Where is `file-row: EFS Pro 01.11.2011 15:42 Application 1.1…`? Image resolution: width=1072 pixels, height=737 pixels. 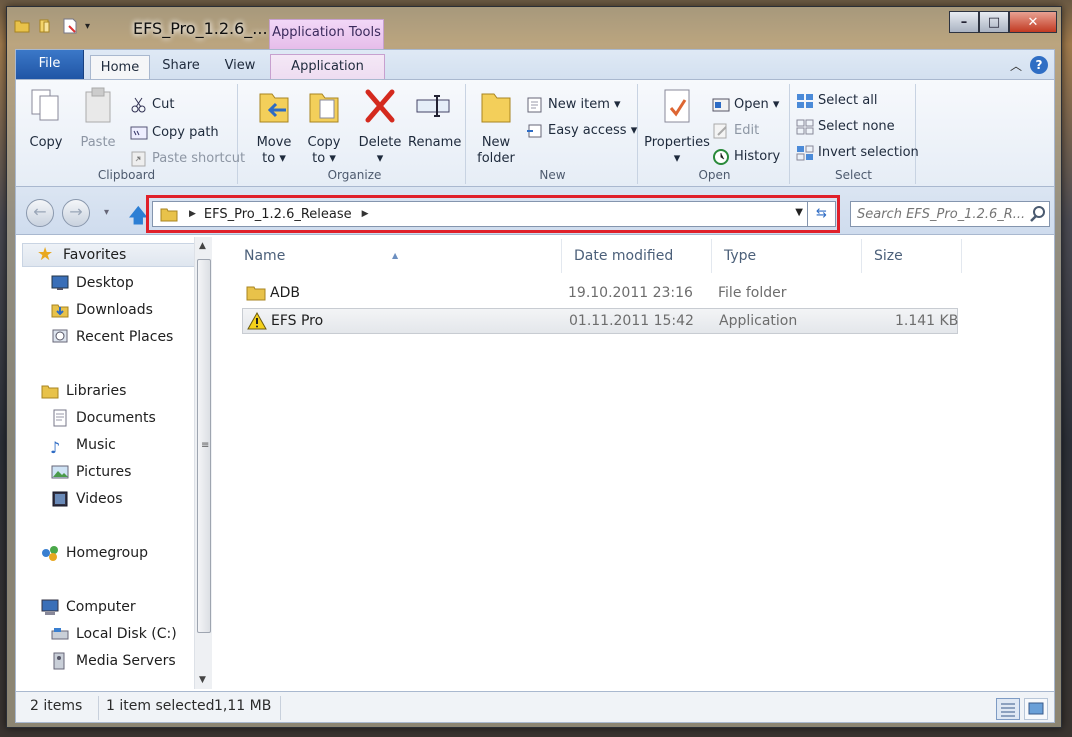
file-row: EFS Pro 01.11.2011 15:42 Application 1.1… is located at coordinates (600, 321).